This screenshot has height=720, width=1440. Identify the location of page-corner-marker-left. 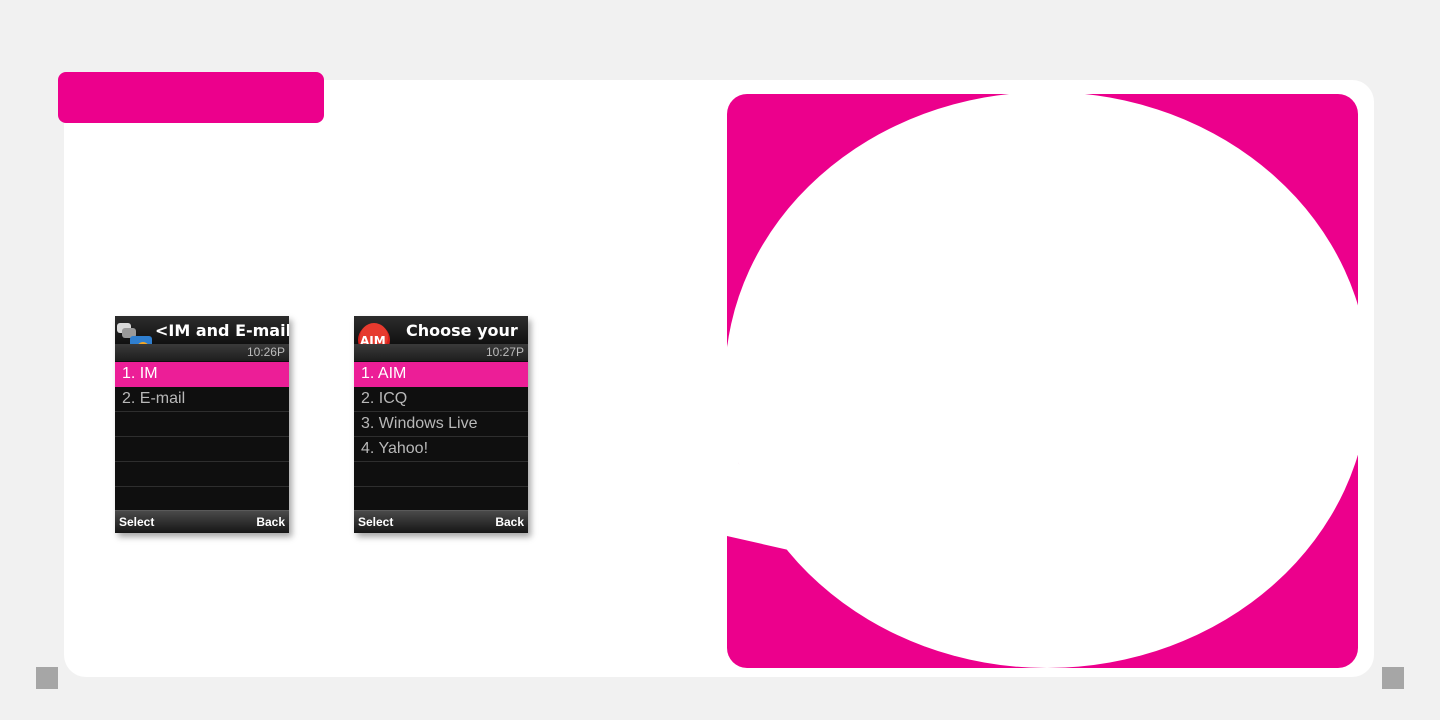
(47, 678).